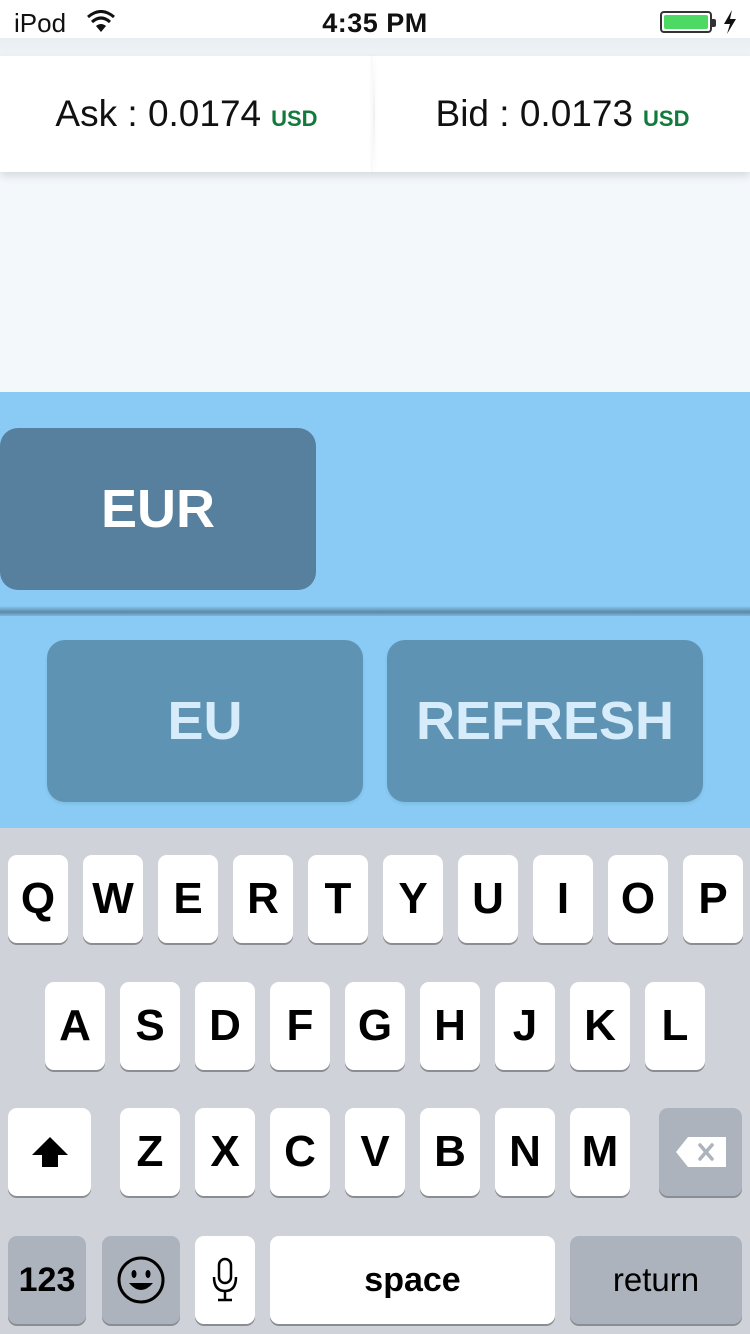 The height and width of the screenshot is (1334, 750). Describe the element at coordinates (300, 1026) in the screenshot. I see `key-f: F` at that location.